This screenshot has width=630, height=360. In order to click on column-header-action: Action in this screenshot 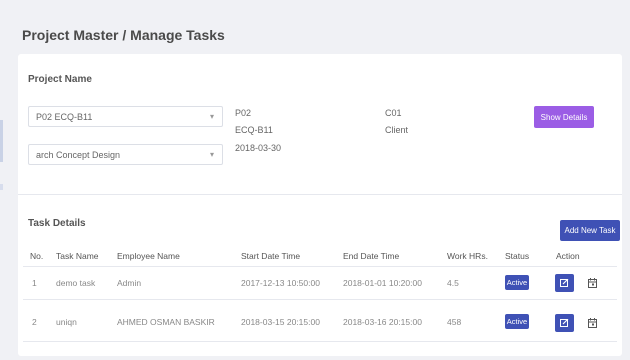, I will do `click(568, 256)`.